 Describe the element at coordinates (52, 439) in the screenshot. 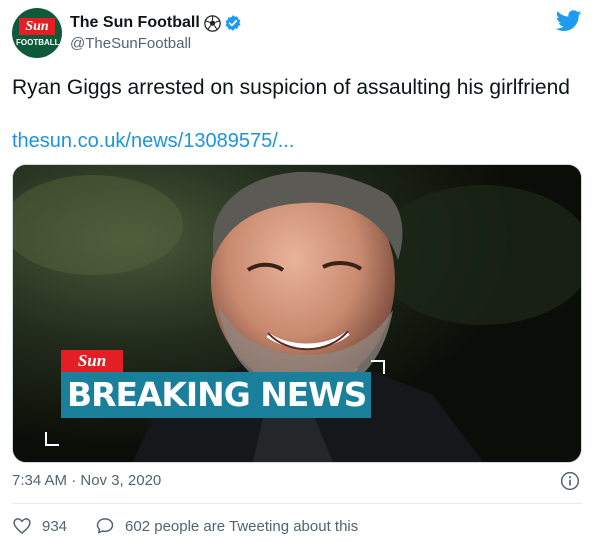

I see `frame-corner-bottom-left` at that location.